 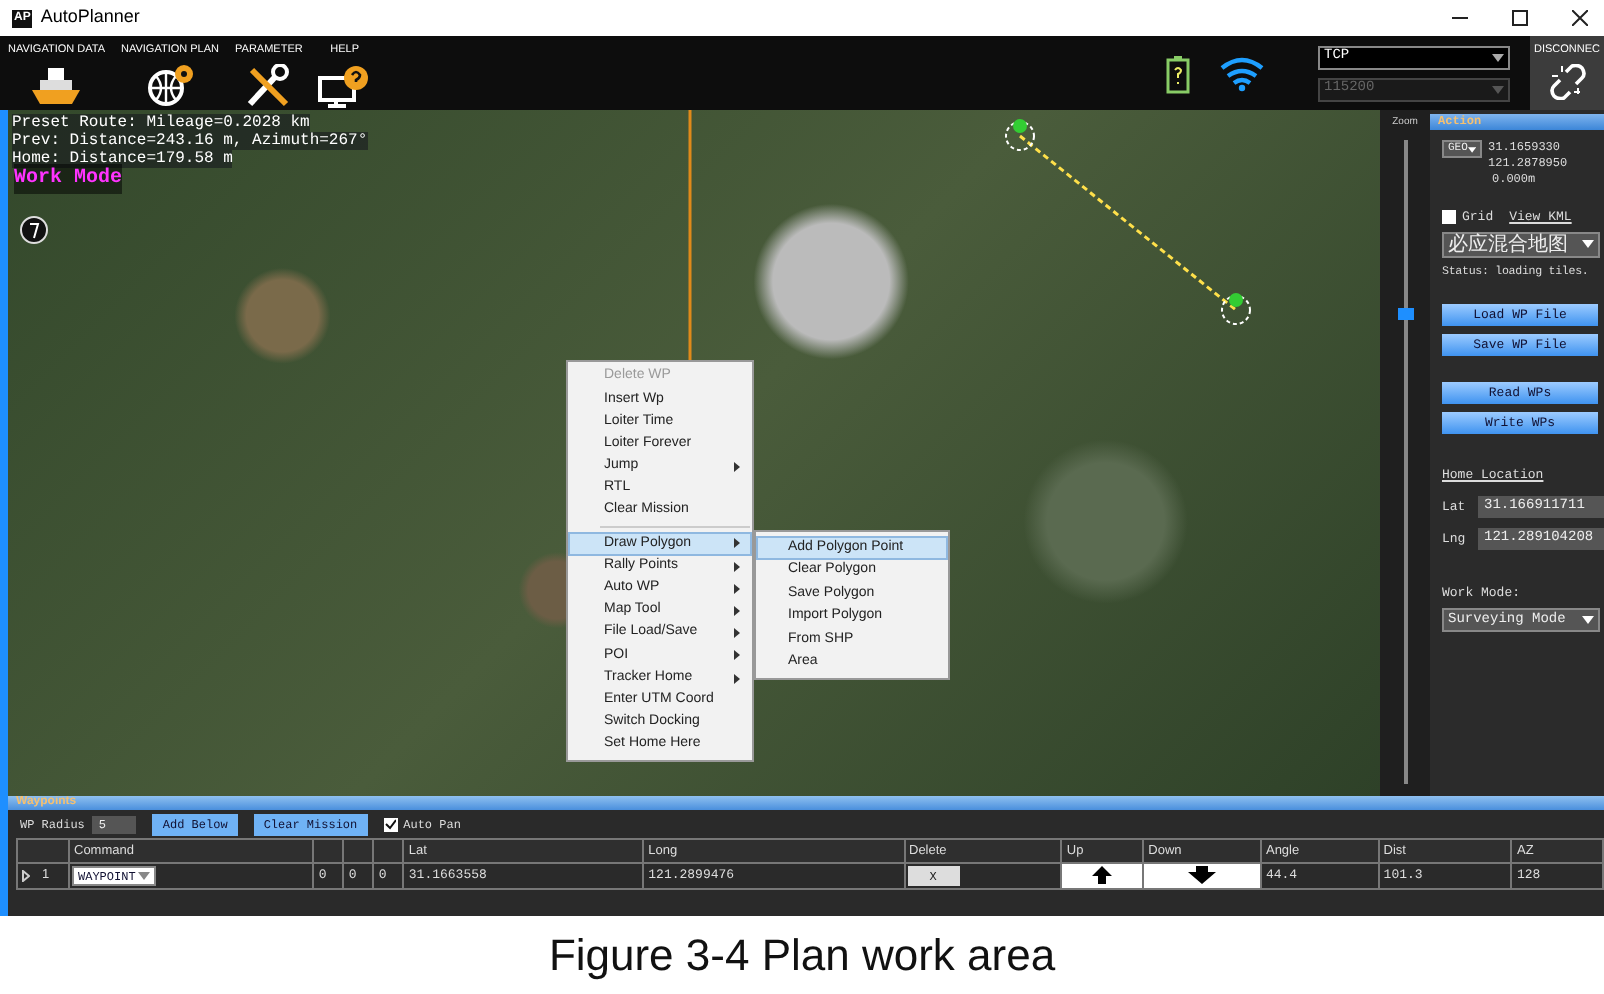 What do you see at coordinates (1568, 82) in the screenshot?
I see `broken-link-icon` at bounding box center [1568, 82].